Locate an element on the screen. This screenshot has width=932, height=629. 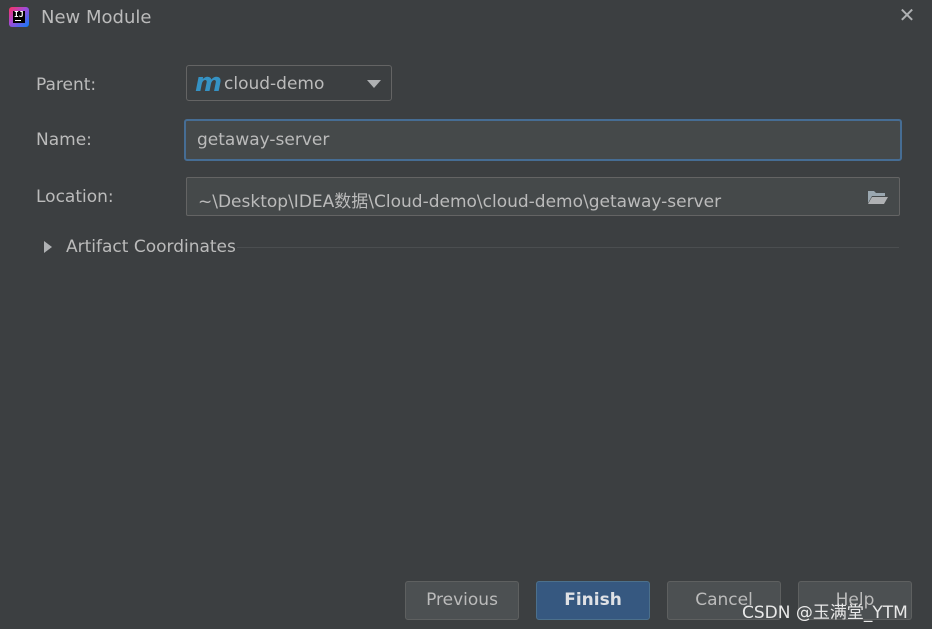
close-icon: ✕ is located at coordinates (907, 15).